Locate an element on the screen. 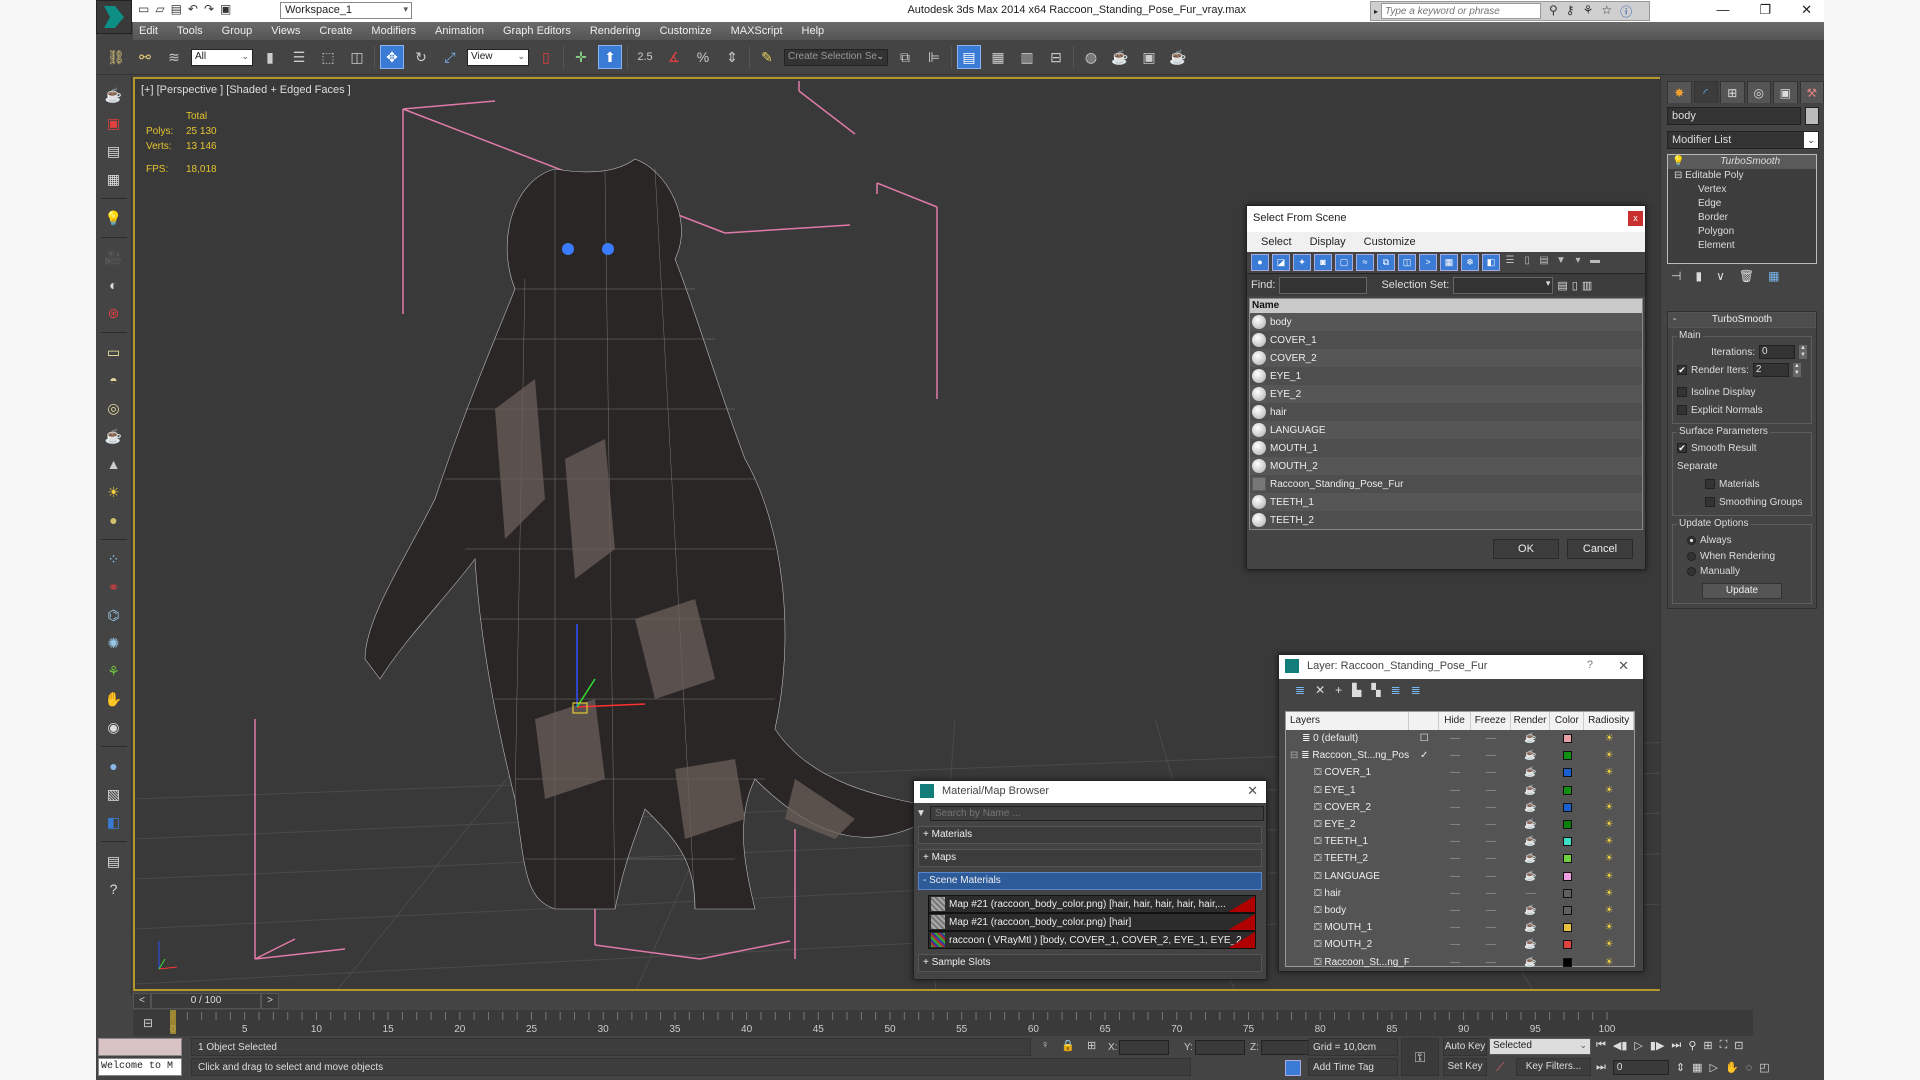  next-frame-button: > is located at coordinates (270, 1001).